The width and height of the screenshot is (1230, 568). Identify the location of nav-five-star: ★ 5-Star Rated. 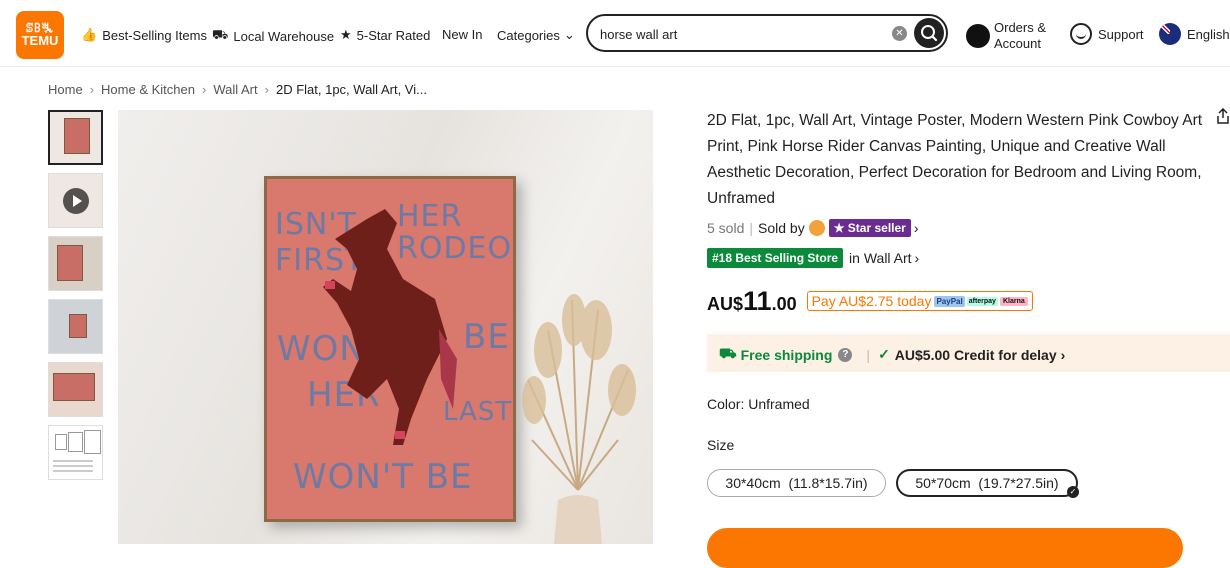
(385, 35).